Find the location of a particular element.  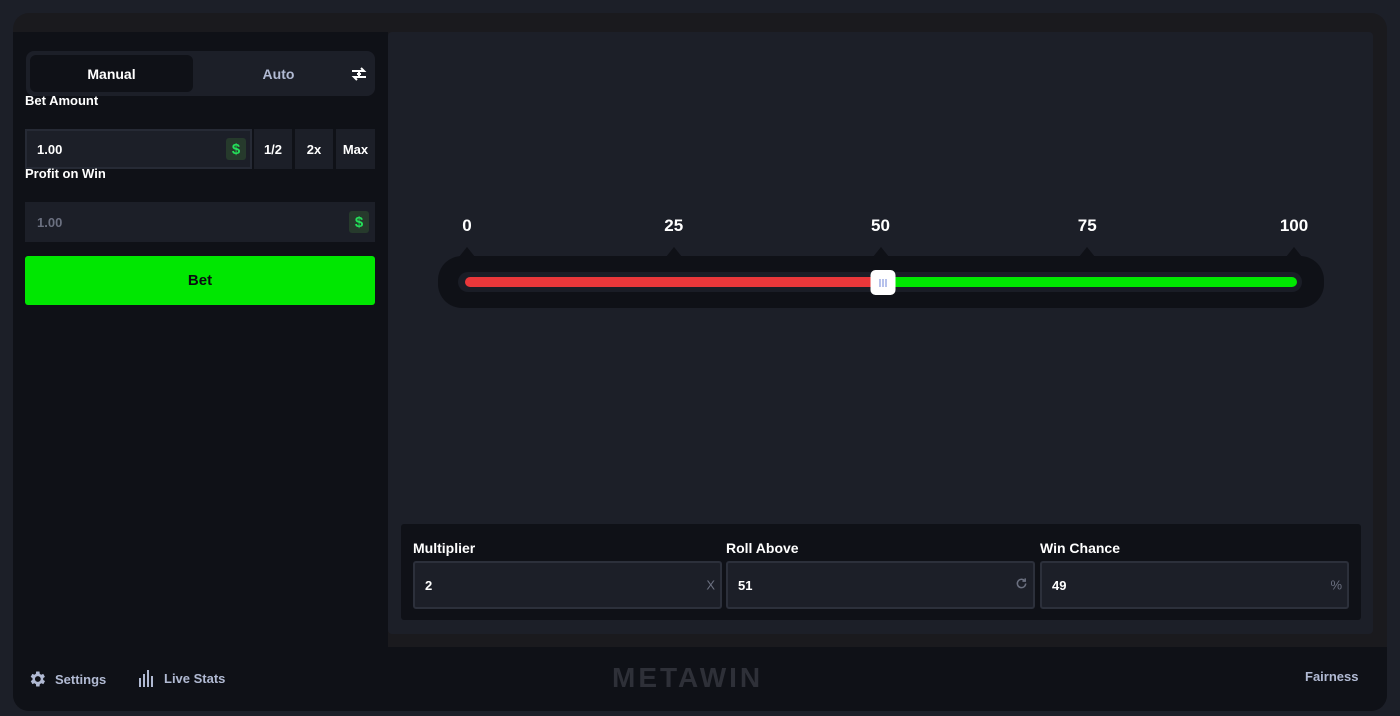

roll-above-input is located at coordinates (880, 585).